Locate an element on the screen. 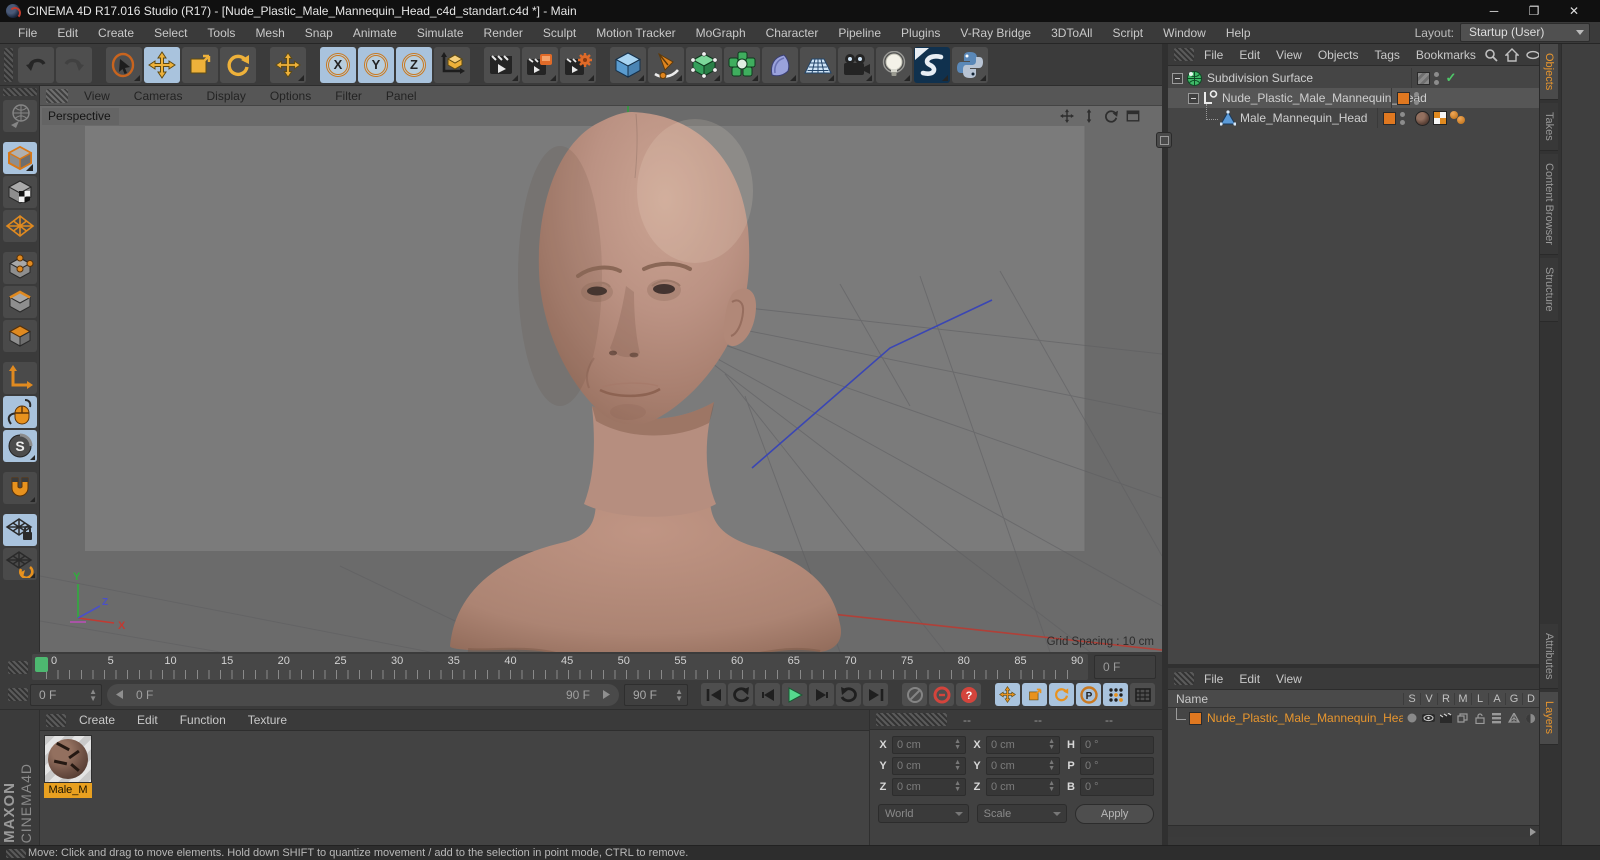 The height and width of the screenshot is (860, 1600). material-preview is located at coordinates (68, 759).